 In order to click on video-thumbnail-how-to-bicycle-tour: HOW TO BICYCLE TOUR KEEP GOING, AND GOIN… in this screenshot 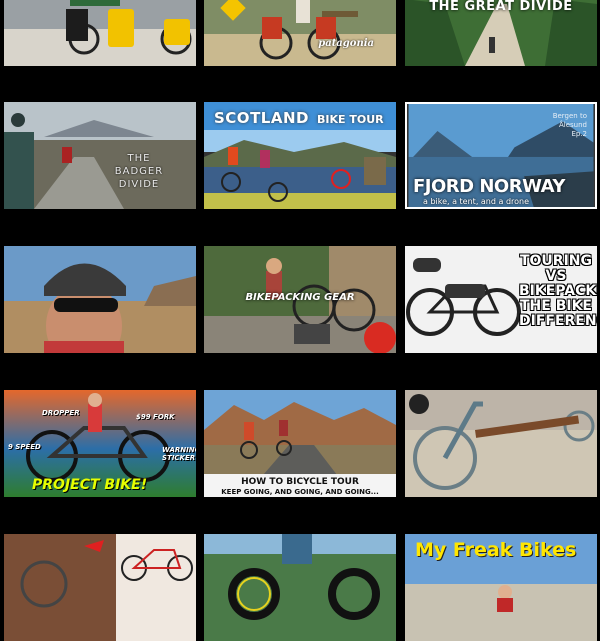, I will do `click(300, 443)`.